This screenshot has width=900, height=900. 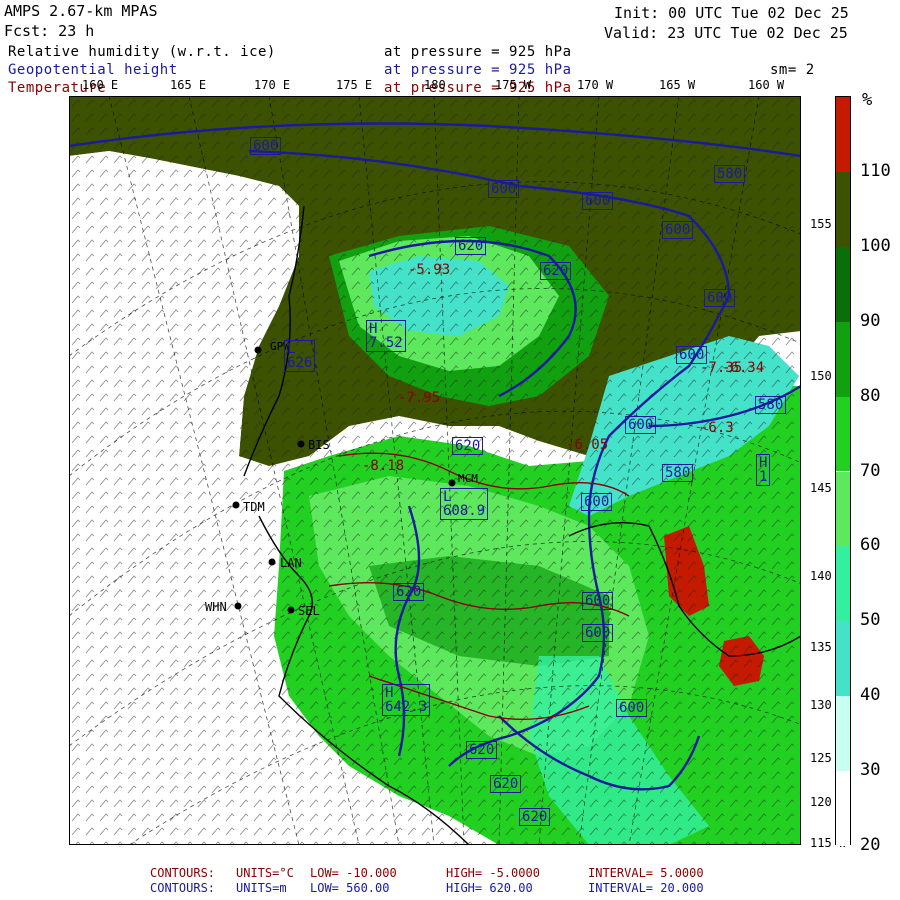 I want to click on temperature-label: -6.34, so click(x=743, y=368).